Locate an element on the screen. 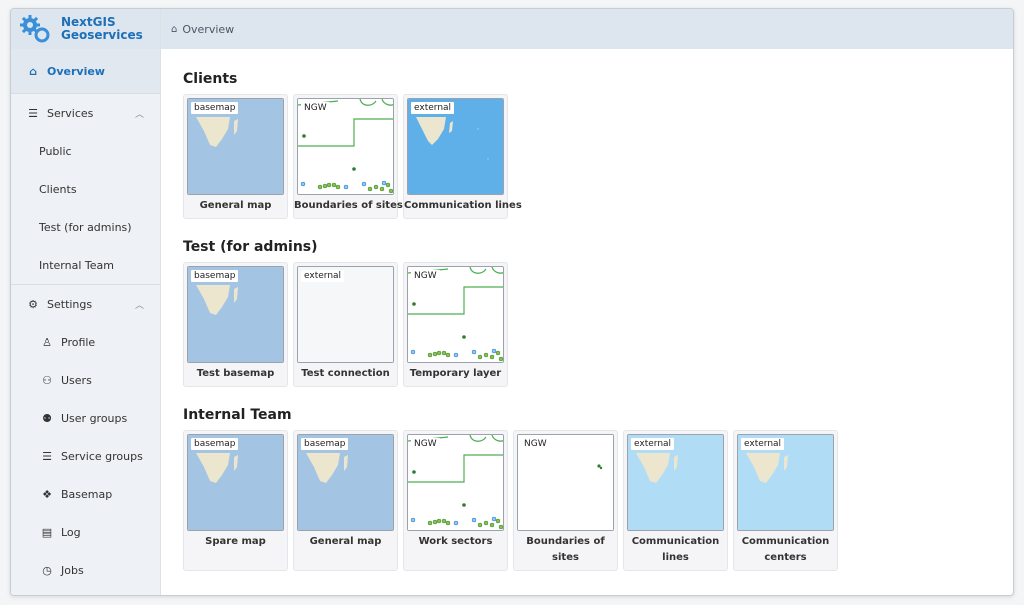  sidebar-item-label: Users is located at coordinates (76, 380).